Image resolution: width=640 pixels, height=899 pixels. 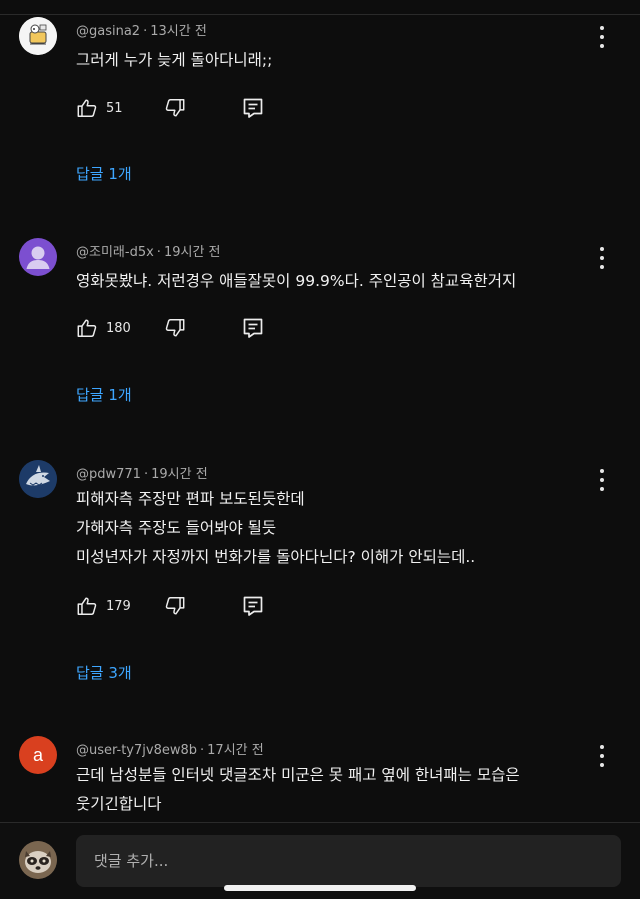 I want to click on avatar-letter: a, so click(x=37, y=754).